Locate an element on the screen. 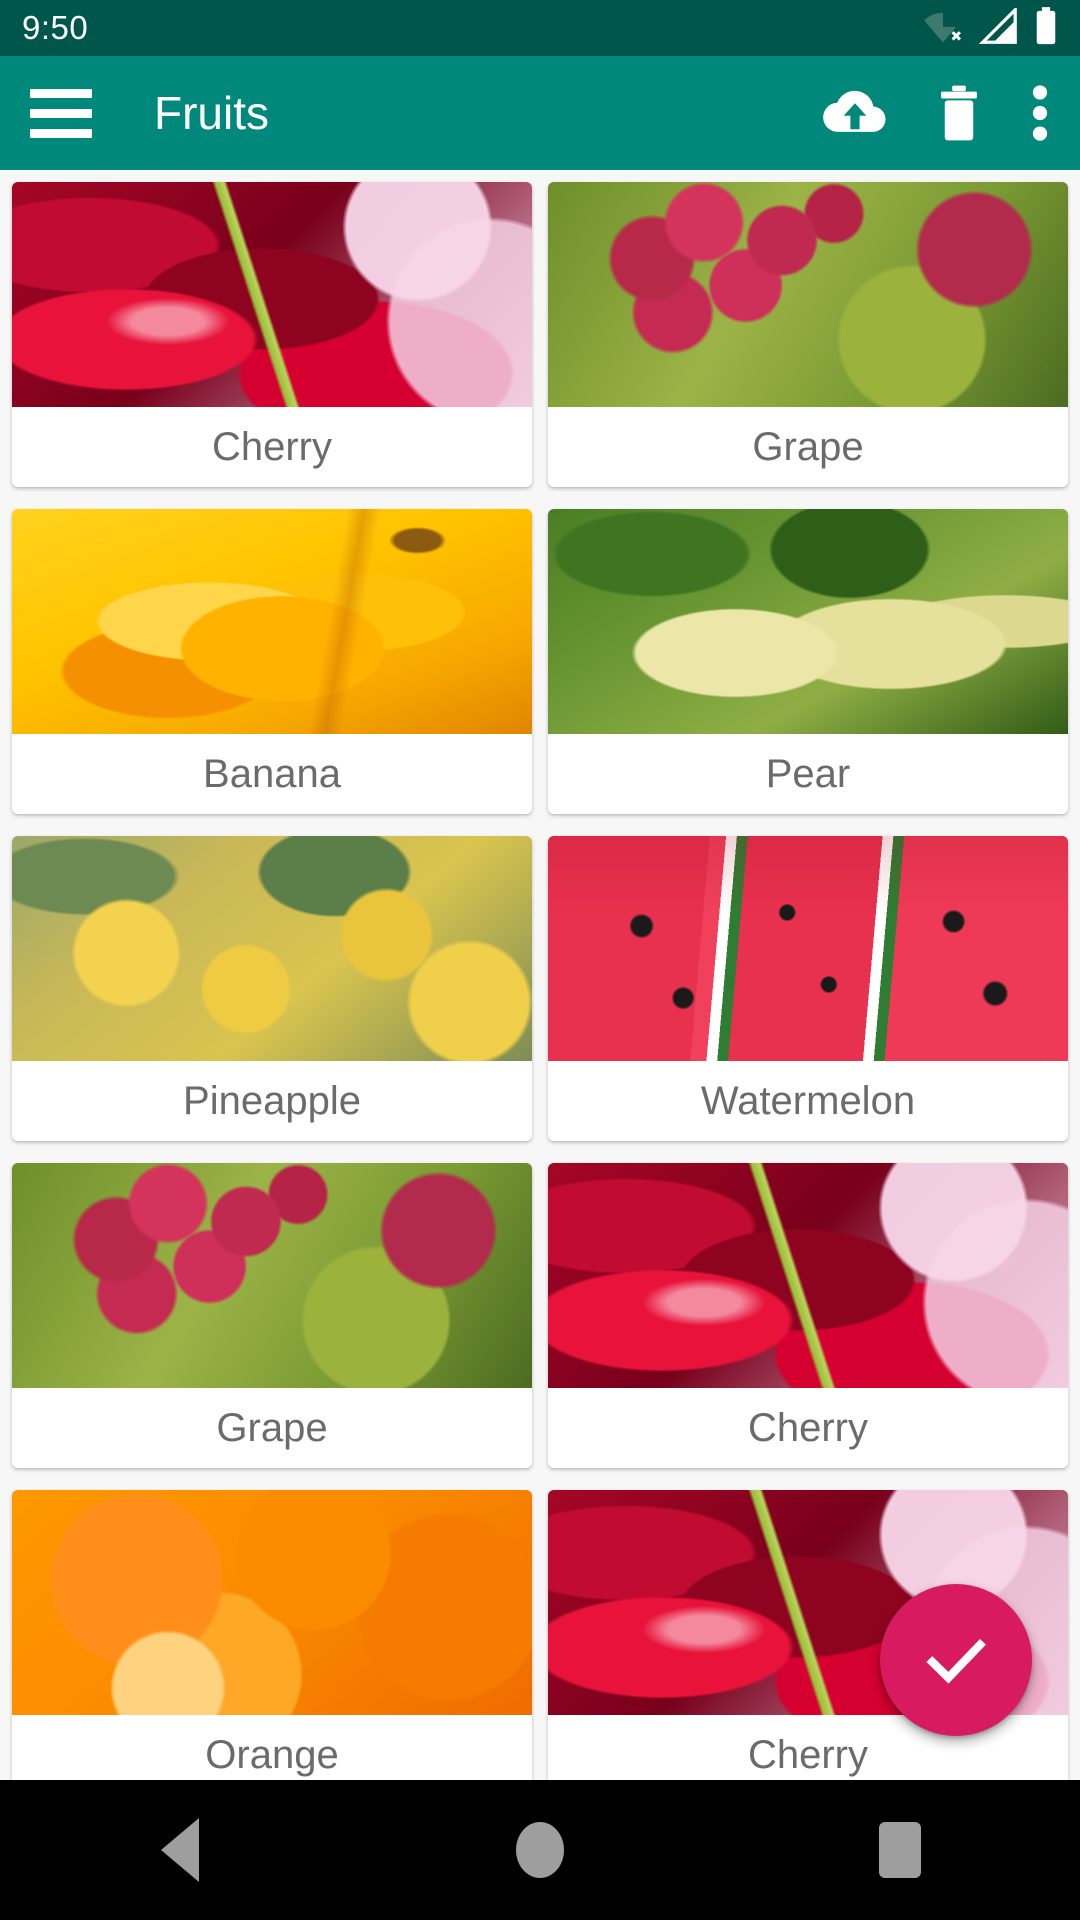 The height and width of the screenshot is (1920, 1080). fruit-card: Pineapple is located at coordinates (272, 988).